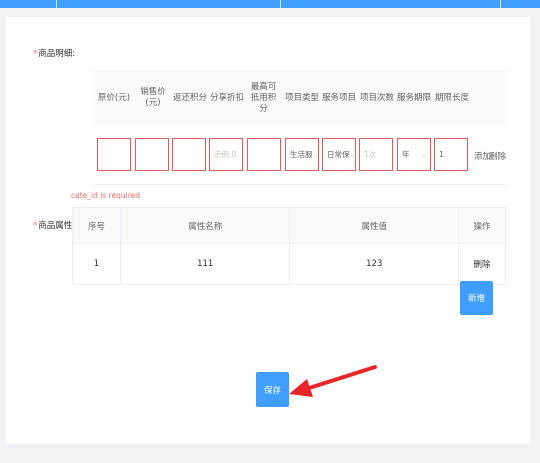 Image resolution: width=540 pixels, height=463 pixels. What do you see at coordinates (414, 97) in the screenshot?
I see `col-service-period: 服务期限` at bounding box center [414, 97].